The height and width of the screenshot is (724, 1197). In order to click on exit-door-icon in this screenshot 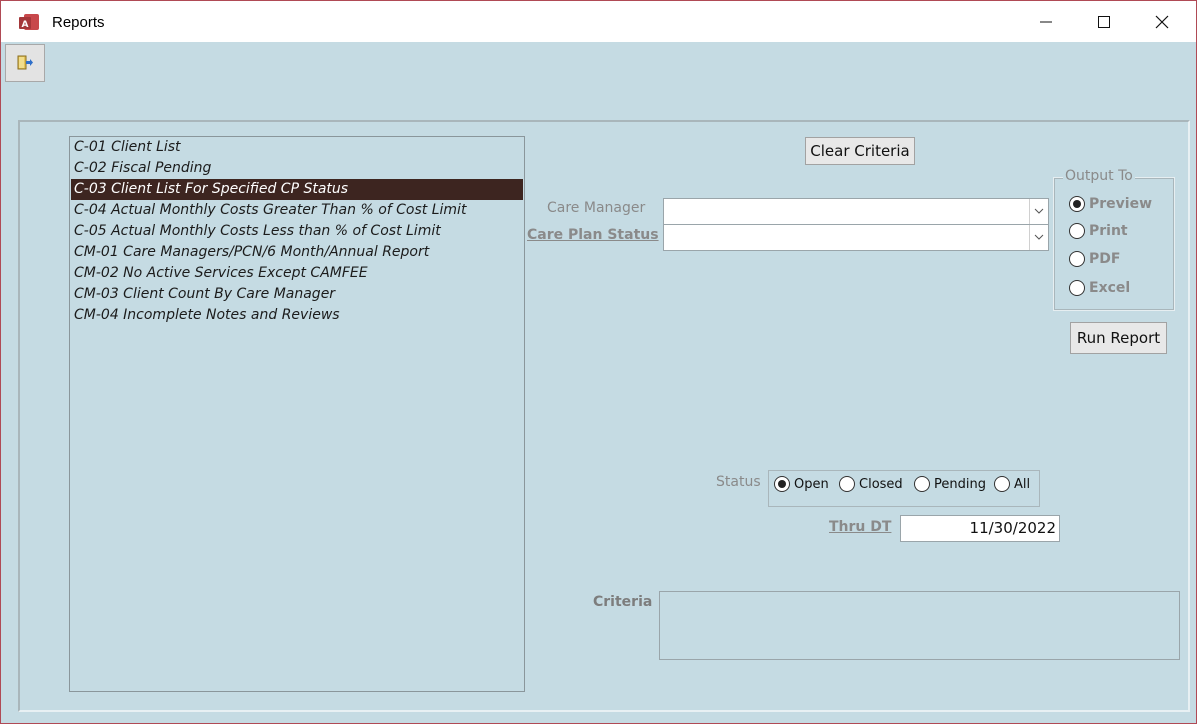, I will do `click(25, 62)`.